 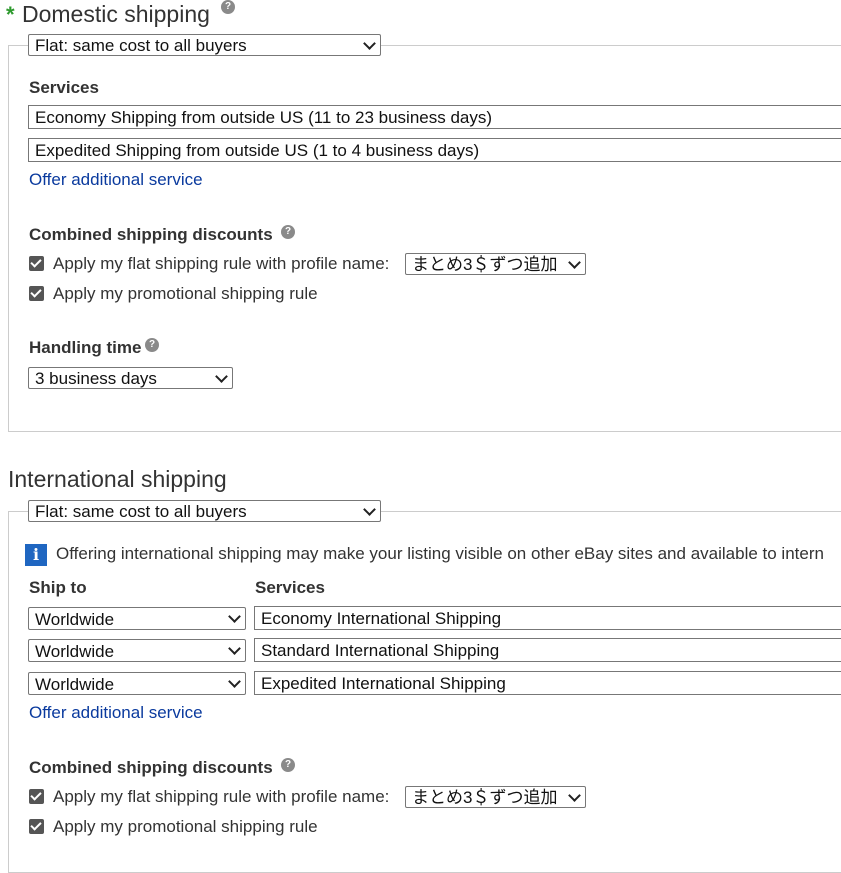 What do you see at coordinates (36, 555) in the screenshot?
I see `info-icon: i` at bounding box center [36, 555].